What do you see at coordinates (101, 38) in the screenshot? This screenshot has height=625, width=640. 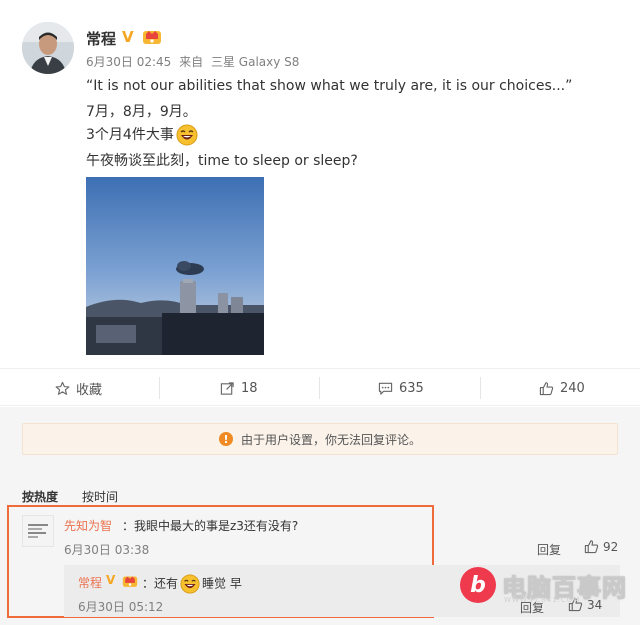 I see `post-username: 常程` at bounding box center [101, 38].